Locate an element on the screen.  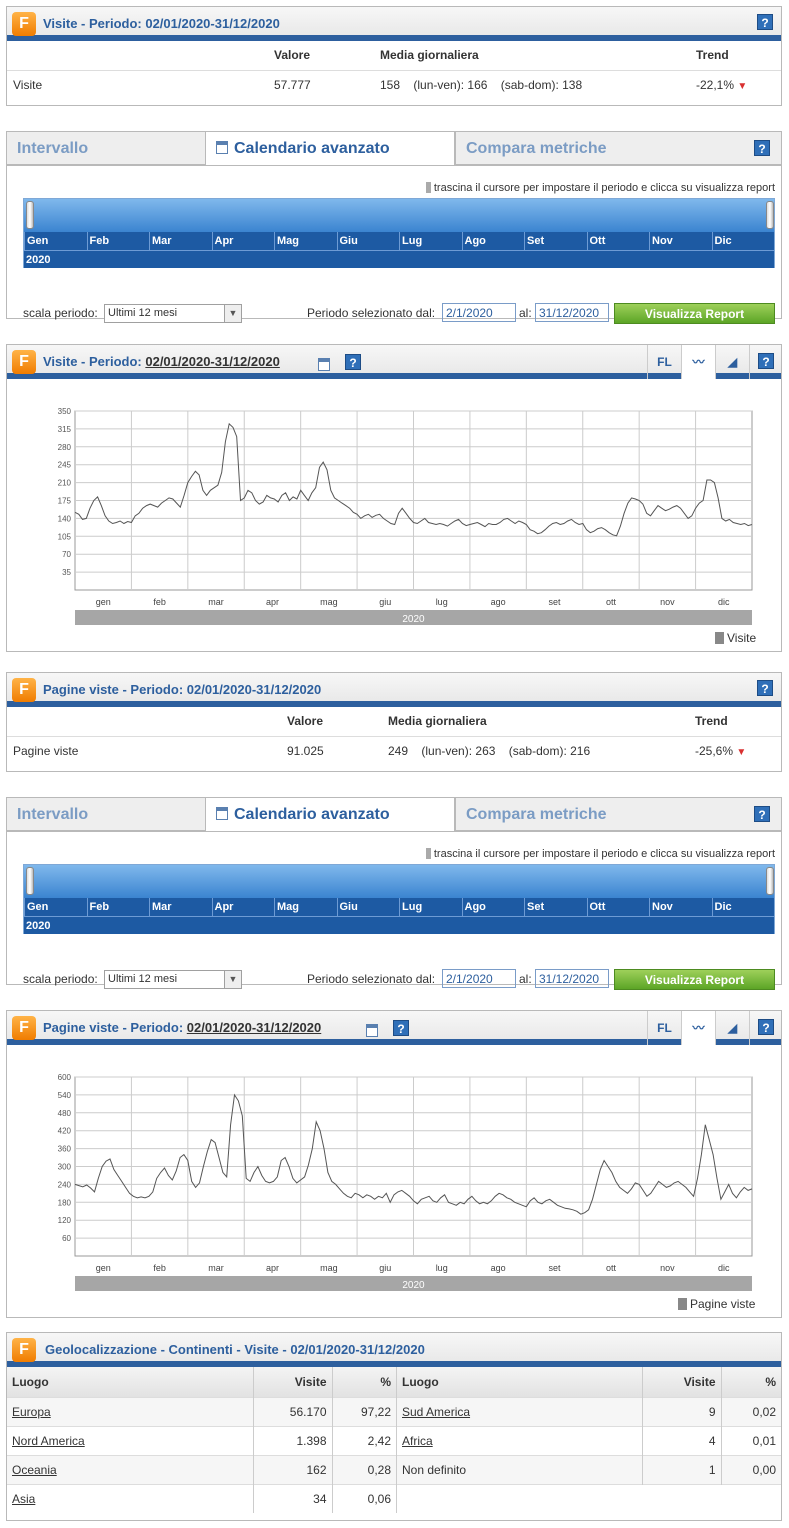
chart-legend: Visite is located at coordinates (735, 638).